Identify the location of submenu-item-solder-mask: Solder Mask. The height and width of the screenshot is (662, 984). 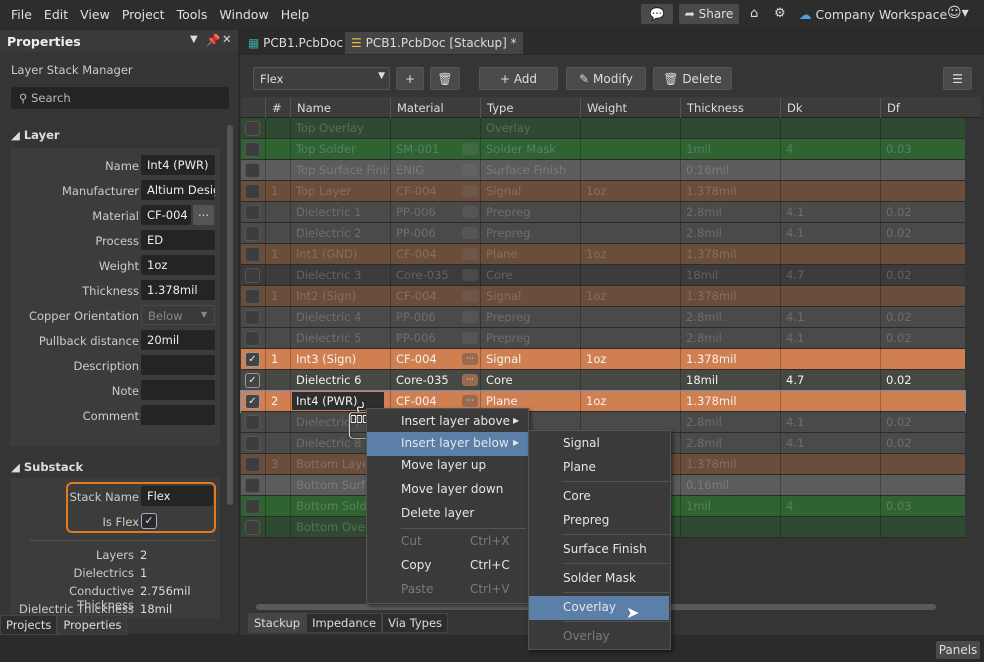
(599, 579).